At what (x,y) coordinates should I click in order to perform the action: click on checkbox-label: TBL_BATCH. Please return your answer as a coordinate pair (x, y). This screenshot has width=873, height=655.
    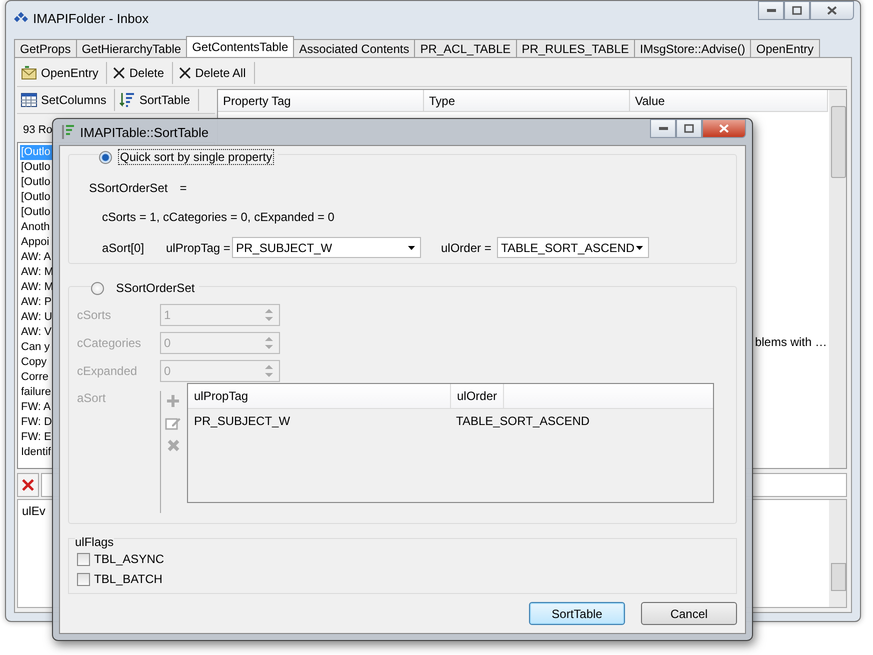
    Looking at the image, I should click on (128, 579).